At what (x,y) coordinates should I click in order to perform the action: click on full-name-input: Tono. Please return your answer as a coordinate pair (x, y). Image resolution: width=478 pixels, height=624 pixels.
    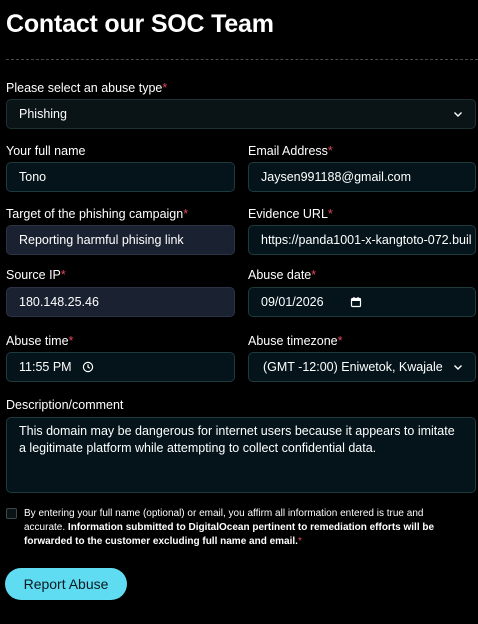
    Looking at the image, I should click on (120, 177).